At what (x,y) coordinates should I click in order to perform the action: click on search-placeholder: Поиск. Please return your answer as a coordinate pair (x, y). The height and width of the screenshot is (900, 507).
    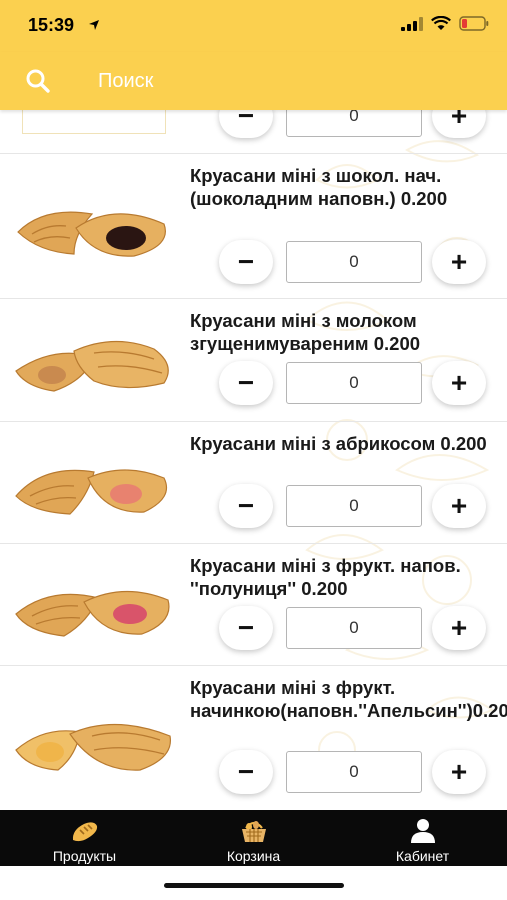
    Looking at the image, I should click on (125, 81).